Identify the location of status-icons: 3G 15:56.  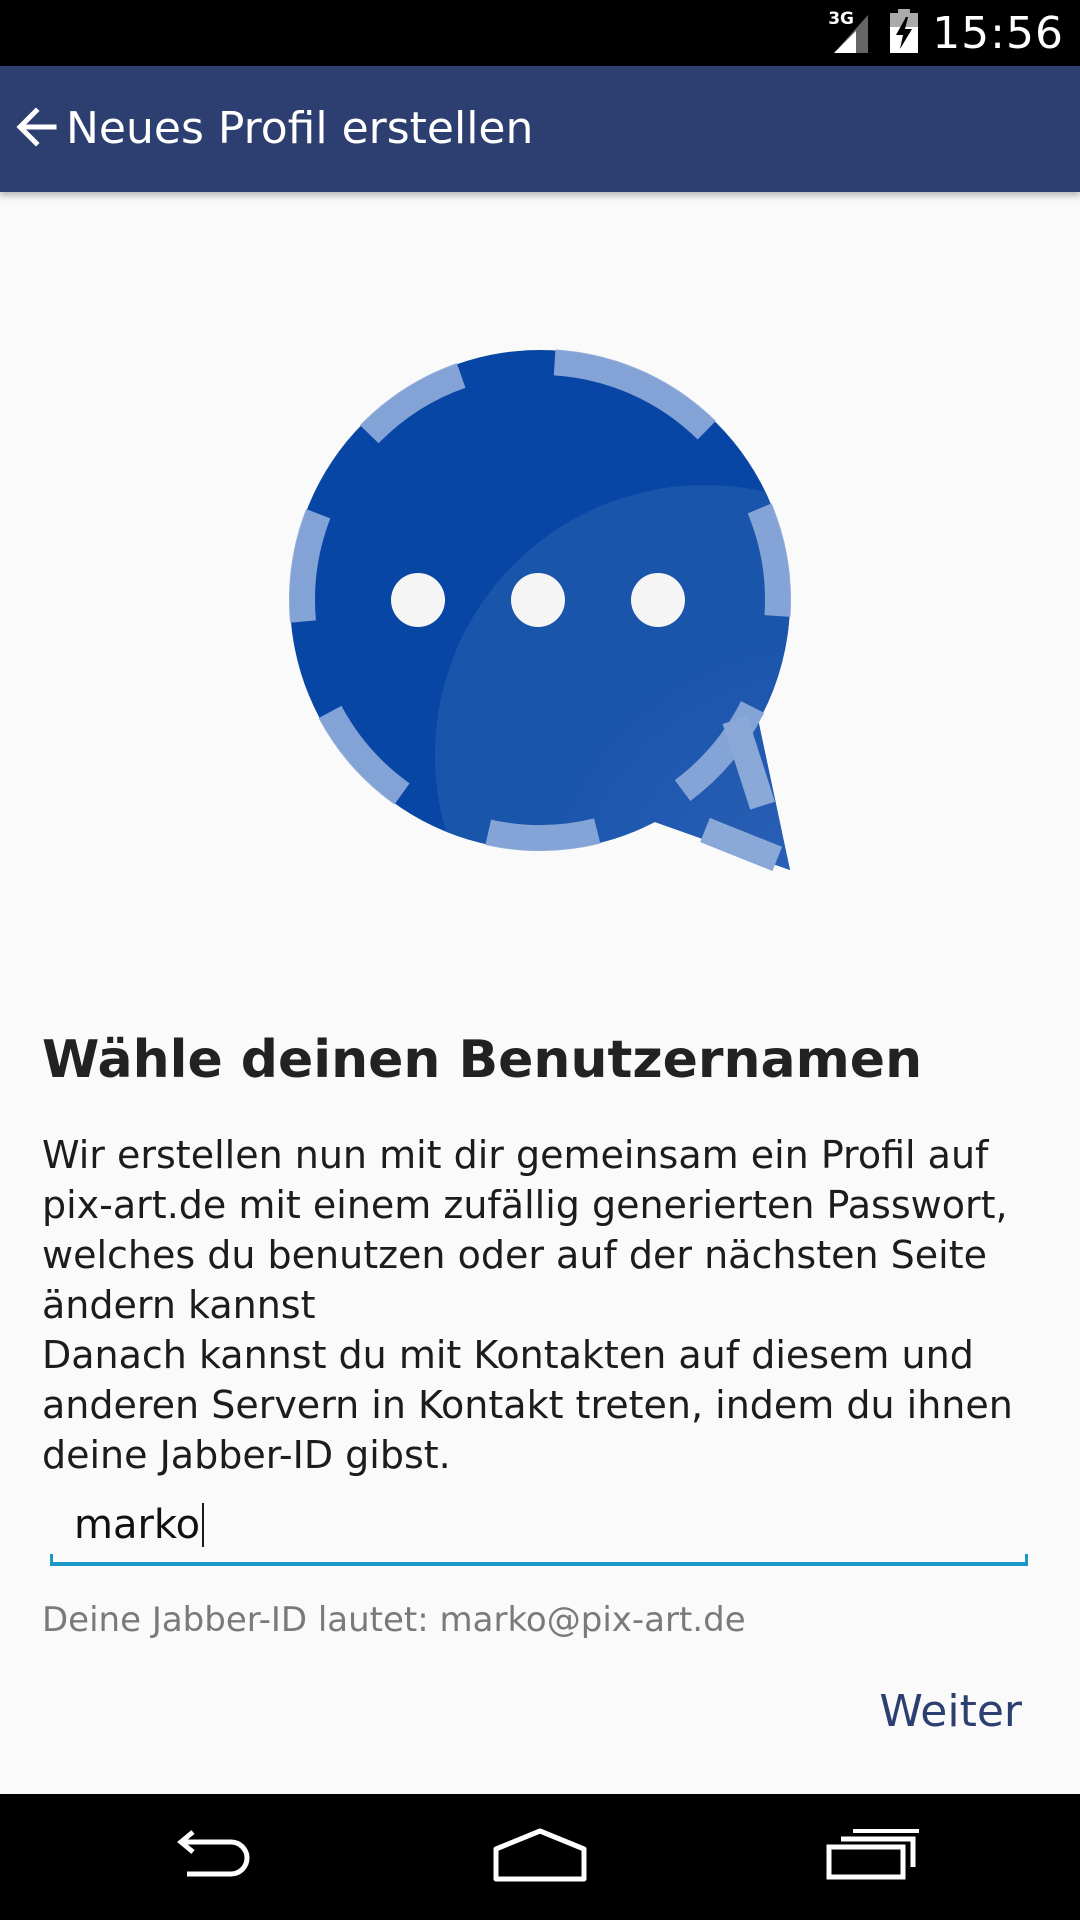
(946, 33).